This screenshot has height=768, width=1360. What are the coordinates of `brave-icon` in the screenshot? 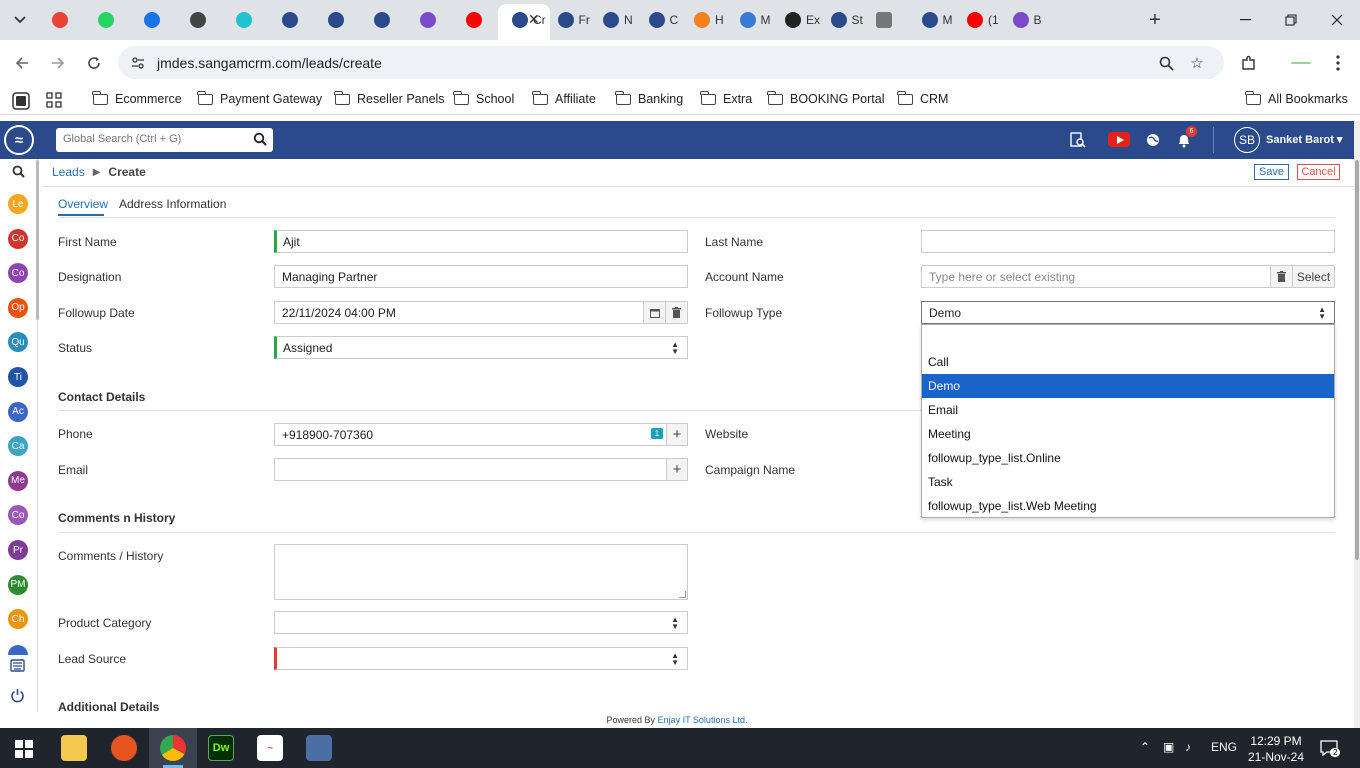 It's located at (124, 748).